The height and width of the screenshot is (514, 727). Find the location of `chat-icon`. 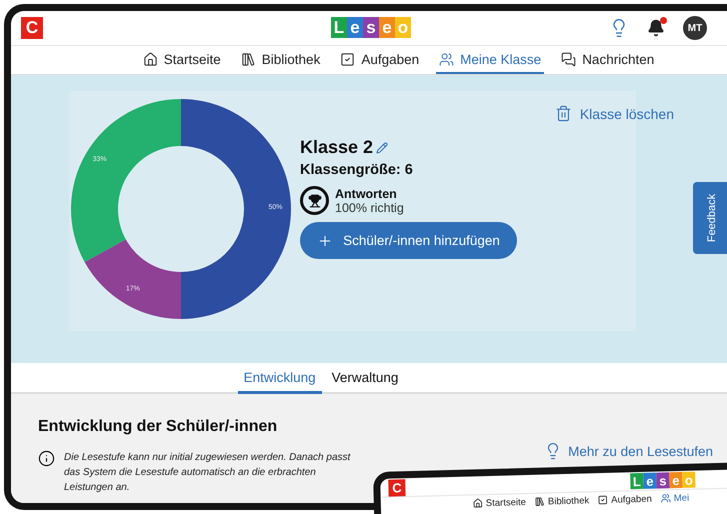

chat-icon is located at coordinates (568, 59).